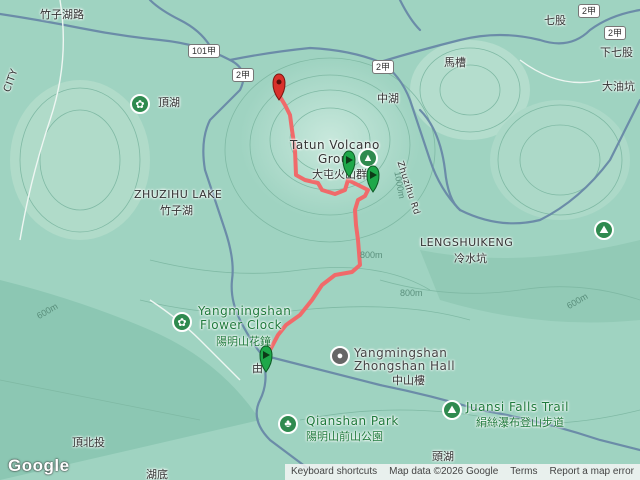 The height and width of the screenshot is (480, 640). I want to click on place-you-char: 由, so click(257, 368).